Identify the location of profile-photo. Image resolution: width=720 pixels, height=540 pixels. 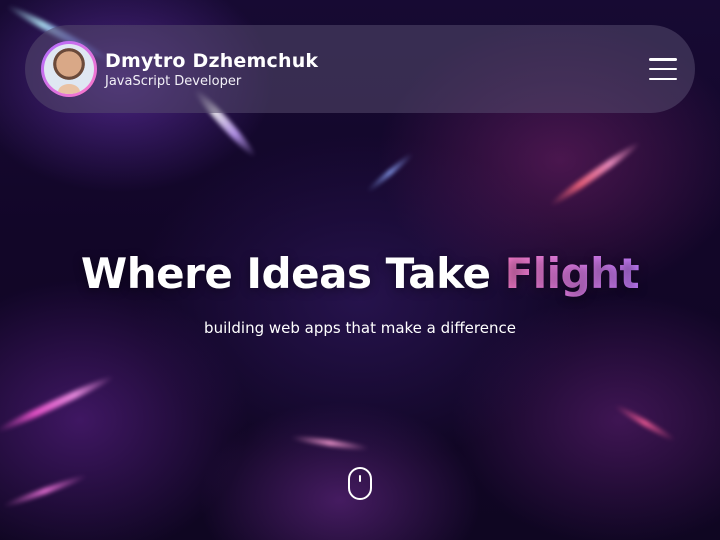
(69, 69).